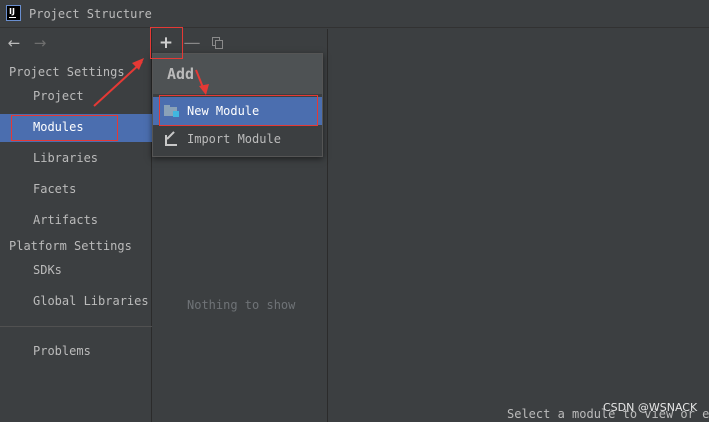 The image size is (709, 422). I want to click on watermark: CSDN @WSNACK, so click(650, 407).